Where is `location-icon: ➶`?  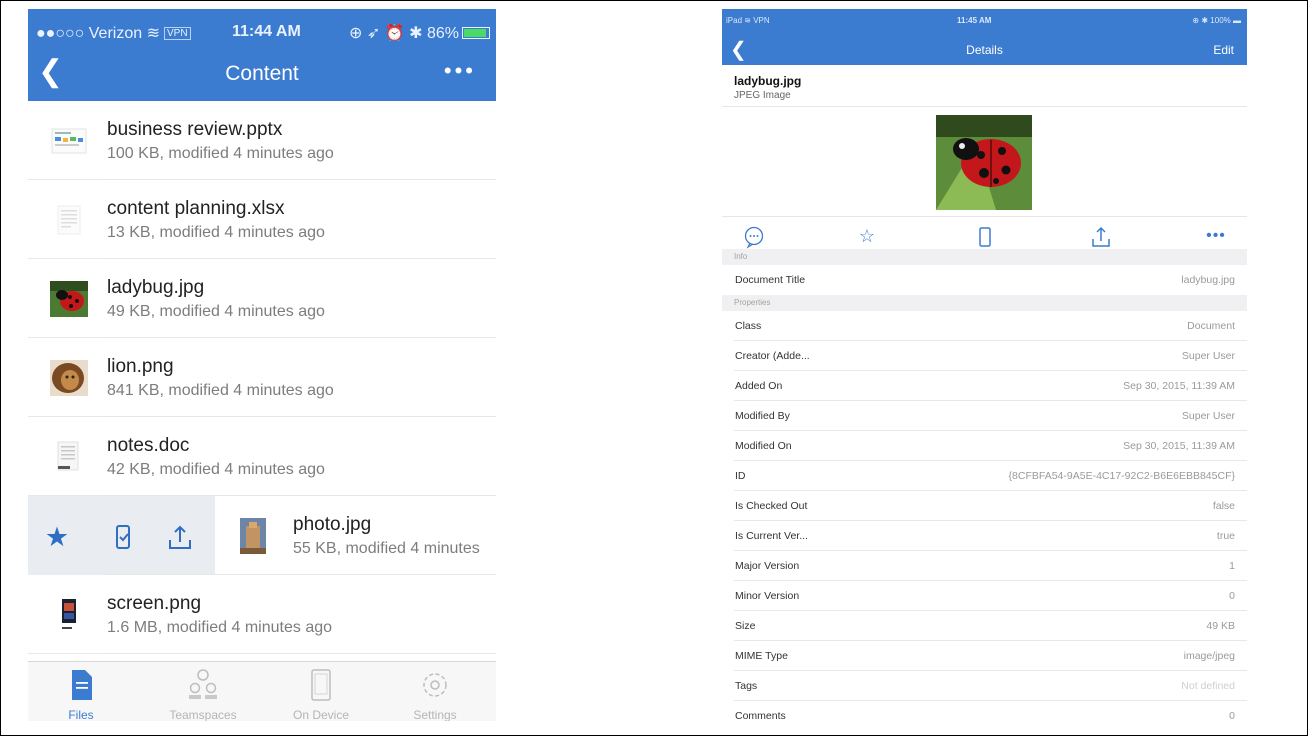
location-icon: ➶ is located at coordinates (373, 33).